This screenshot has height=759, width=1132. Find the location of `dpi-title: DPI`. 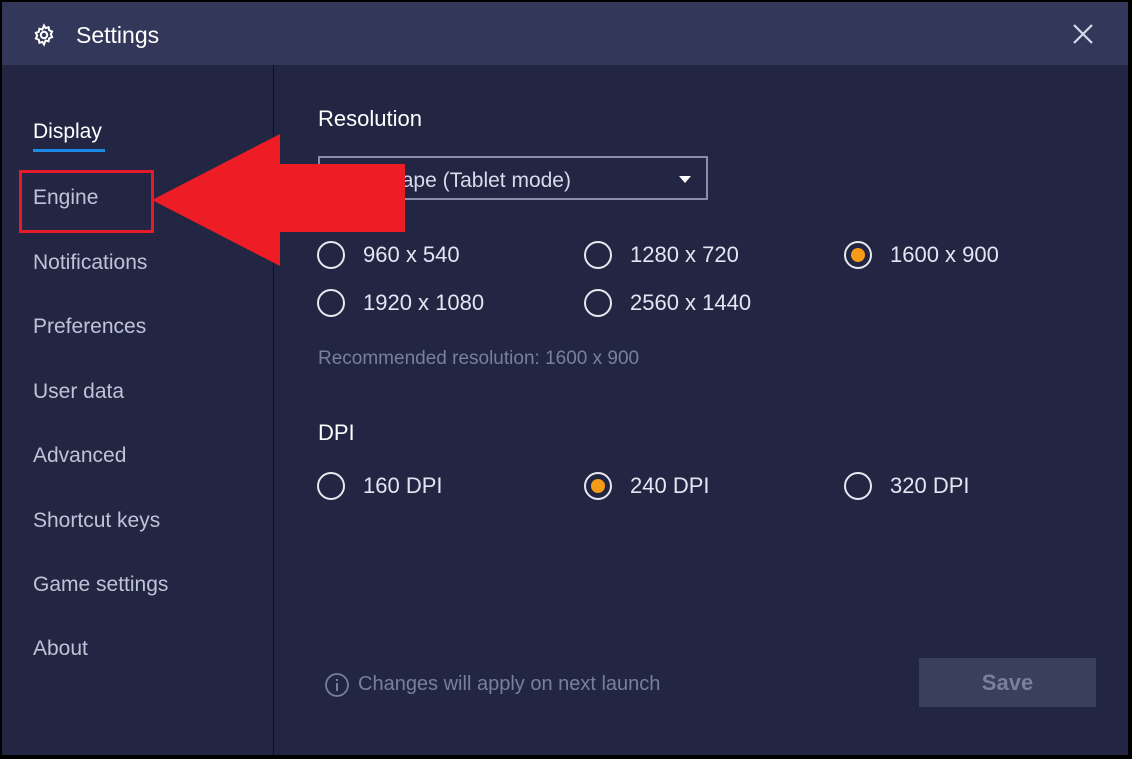

dpi-title: DPI is located at coordinates (336, 432).